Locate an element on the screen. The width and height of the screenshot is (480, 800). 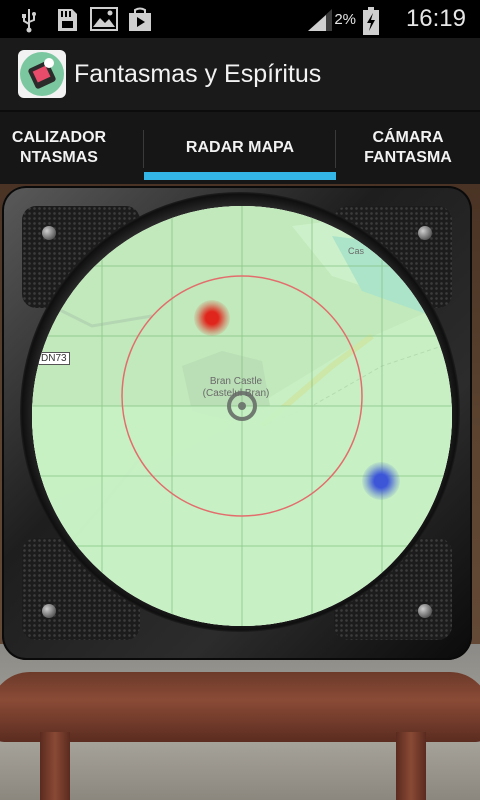
map-label-castle-local: (Castelul Bran) is located at coordinates (236, 393).